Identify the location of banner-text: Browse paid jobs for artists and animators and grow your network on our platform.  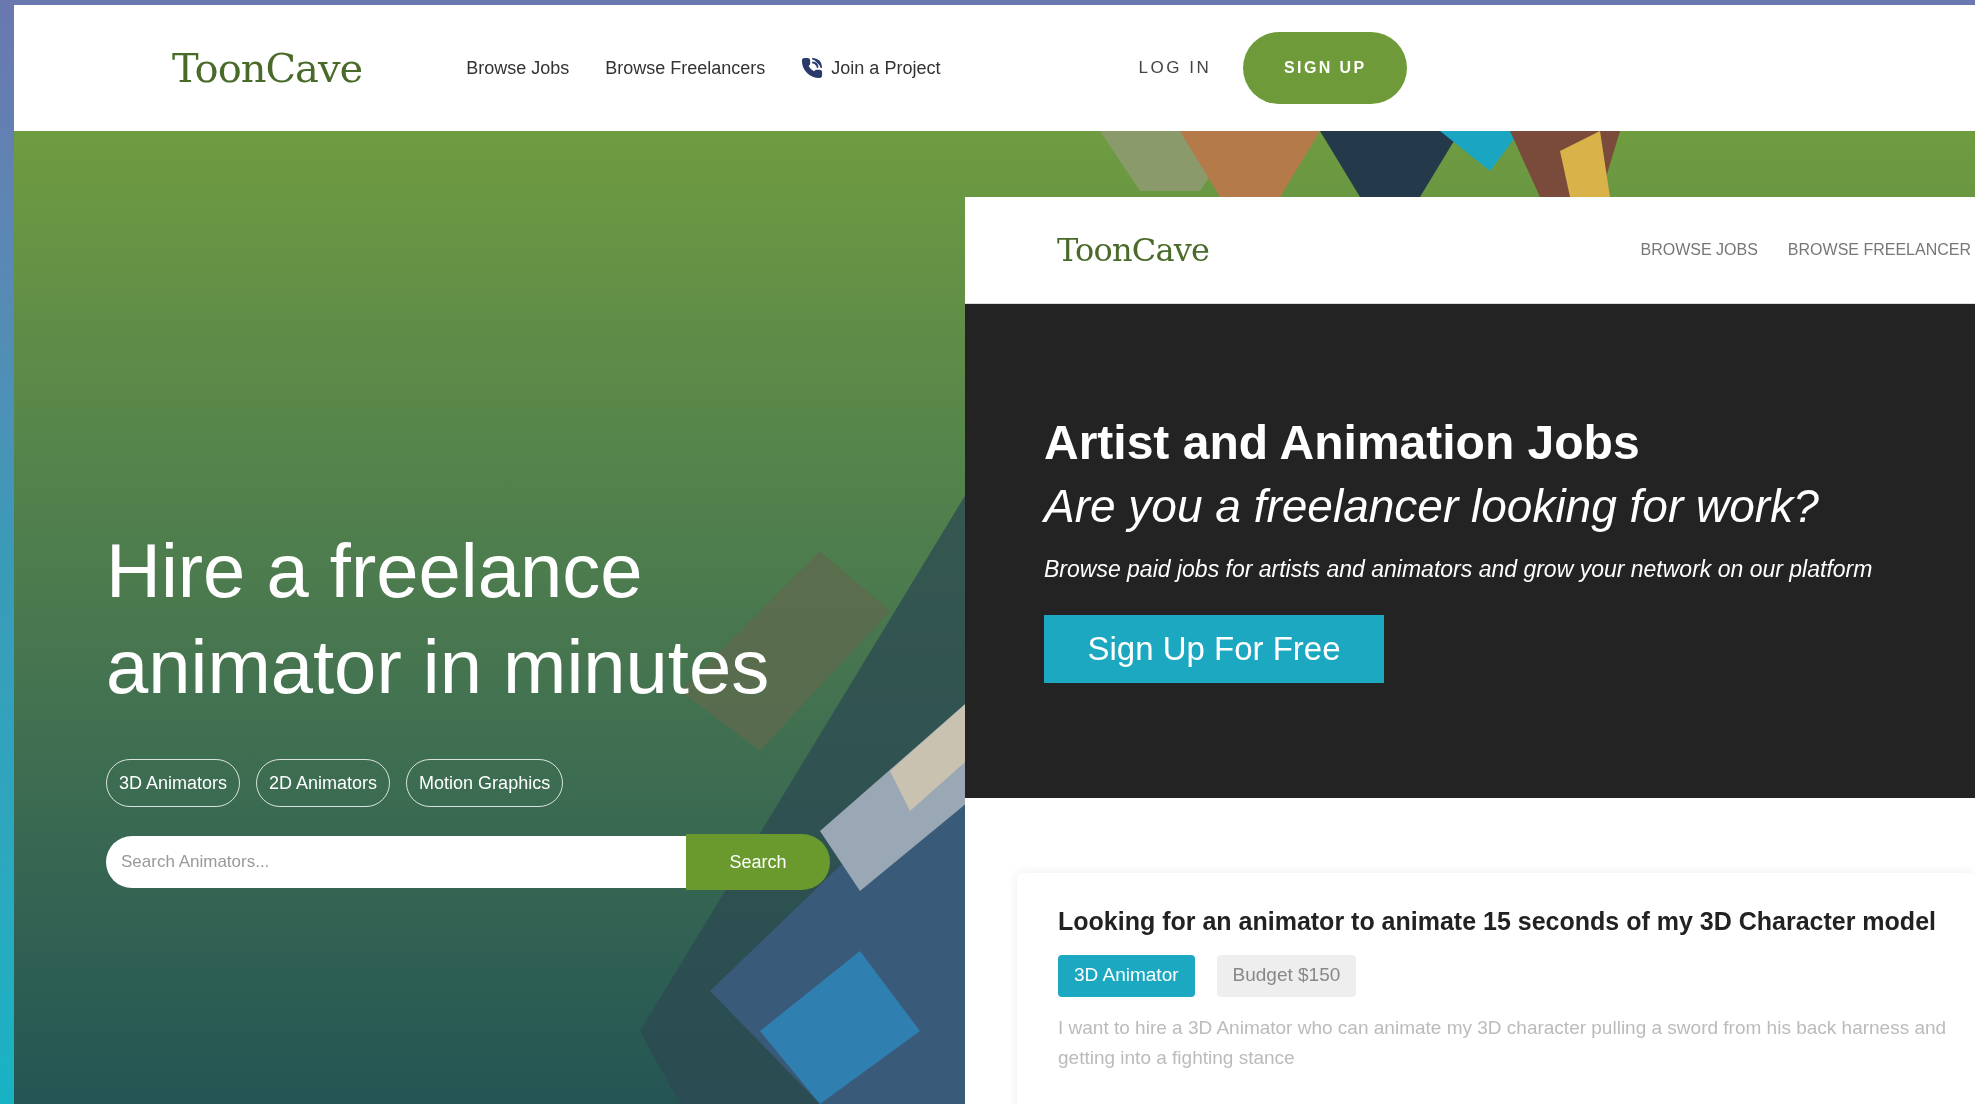
(1459, 569).